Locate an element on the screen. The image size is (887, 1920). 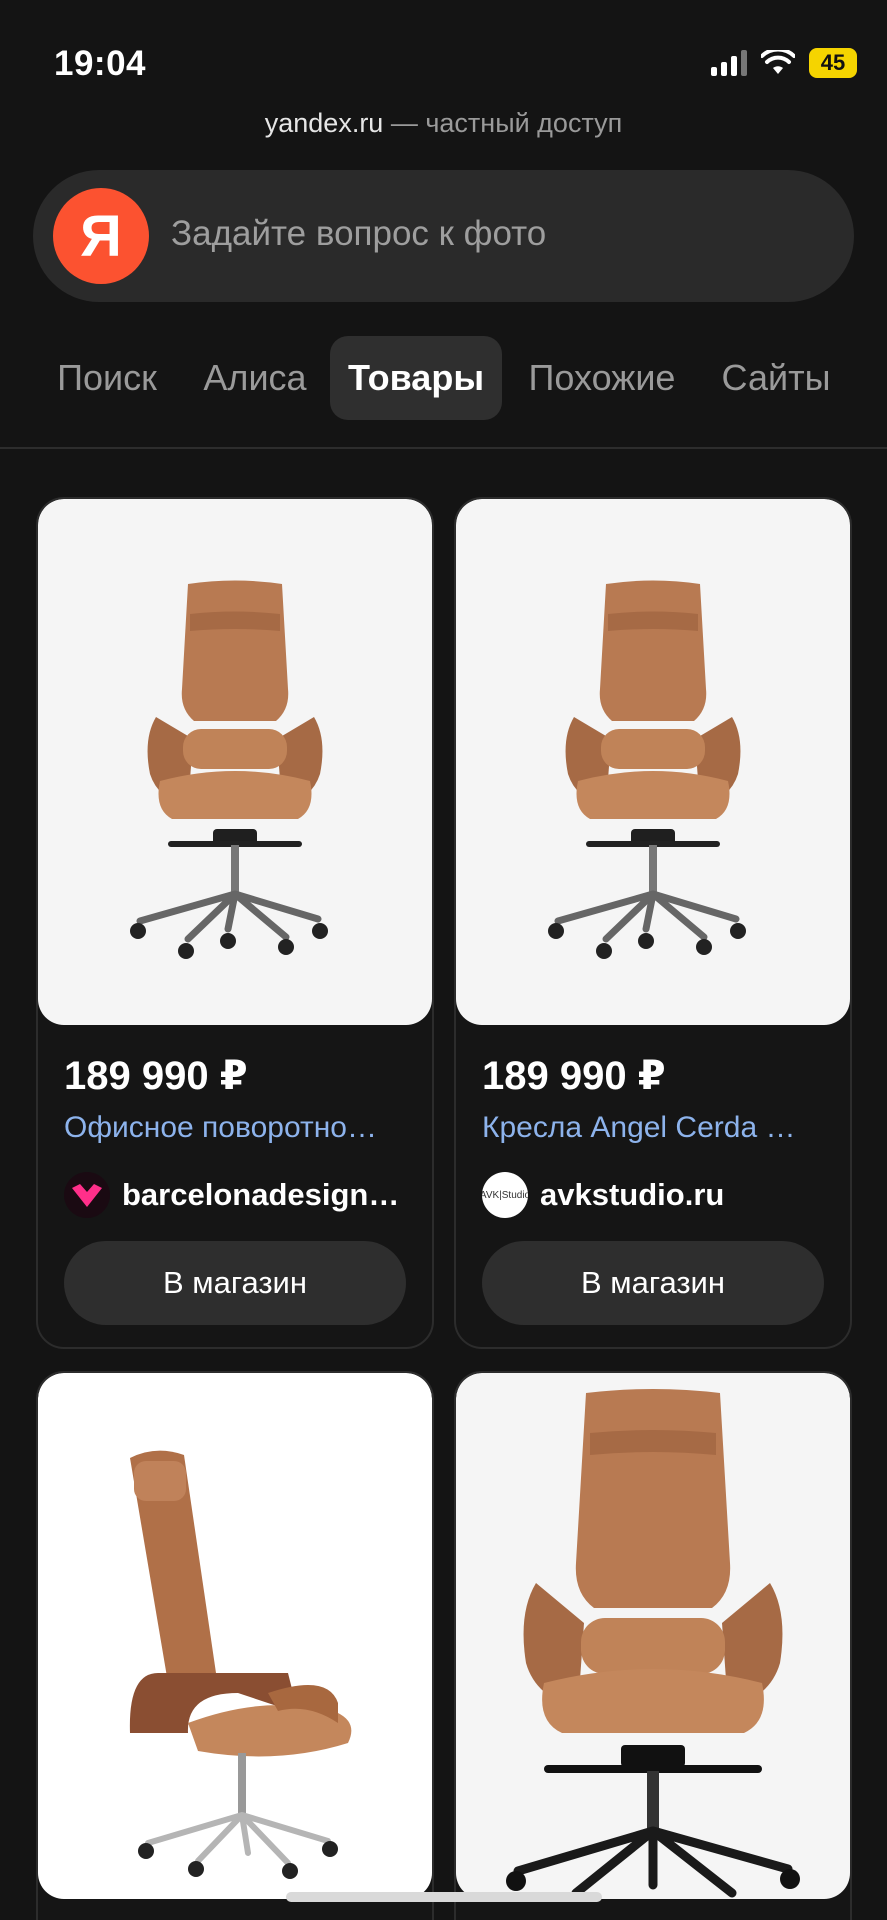
tab-search: Поиск is located at coordinates (107, 378).